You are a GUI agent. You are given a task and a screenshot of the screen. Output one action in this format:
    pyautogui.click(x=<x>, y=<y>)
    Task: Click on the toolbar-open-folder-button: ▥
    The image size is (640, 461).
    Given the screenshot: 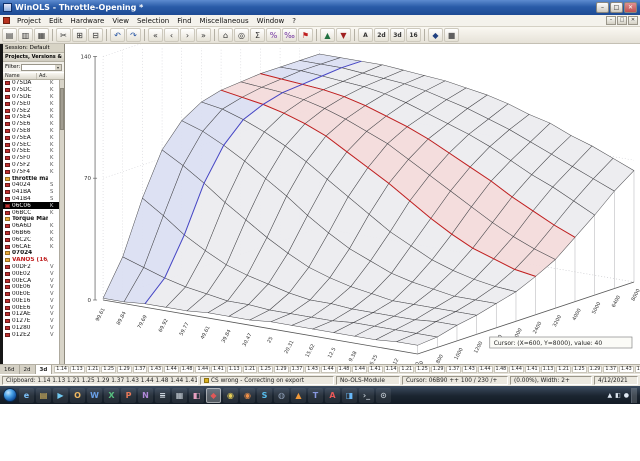 What is the action you would take?
    pyautogui.click(x=25, y=35)
    